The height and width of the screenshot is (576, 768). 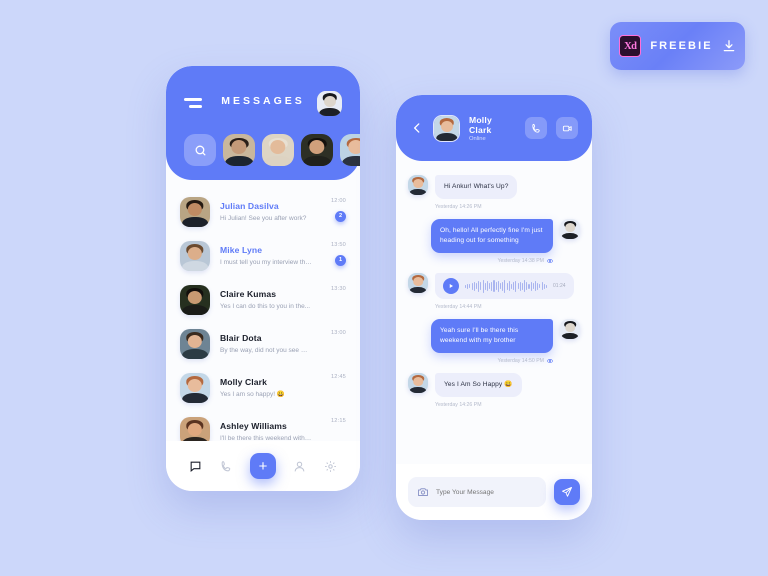 I want to click on timestamp: 12:00, so click(x=338, y=201).